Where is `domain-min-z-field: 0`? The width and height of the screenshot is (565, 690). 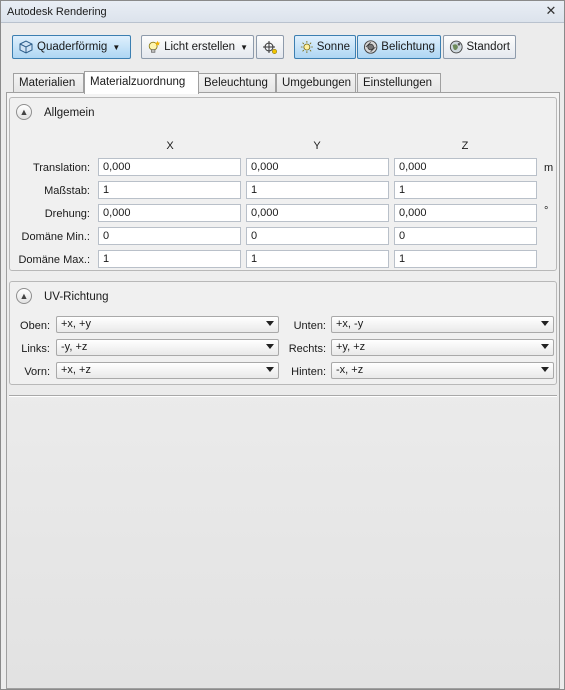 domain-min-z-field: 0 is located at coordinates (465, 236).